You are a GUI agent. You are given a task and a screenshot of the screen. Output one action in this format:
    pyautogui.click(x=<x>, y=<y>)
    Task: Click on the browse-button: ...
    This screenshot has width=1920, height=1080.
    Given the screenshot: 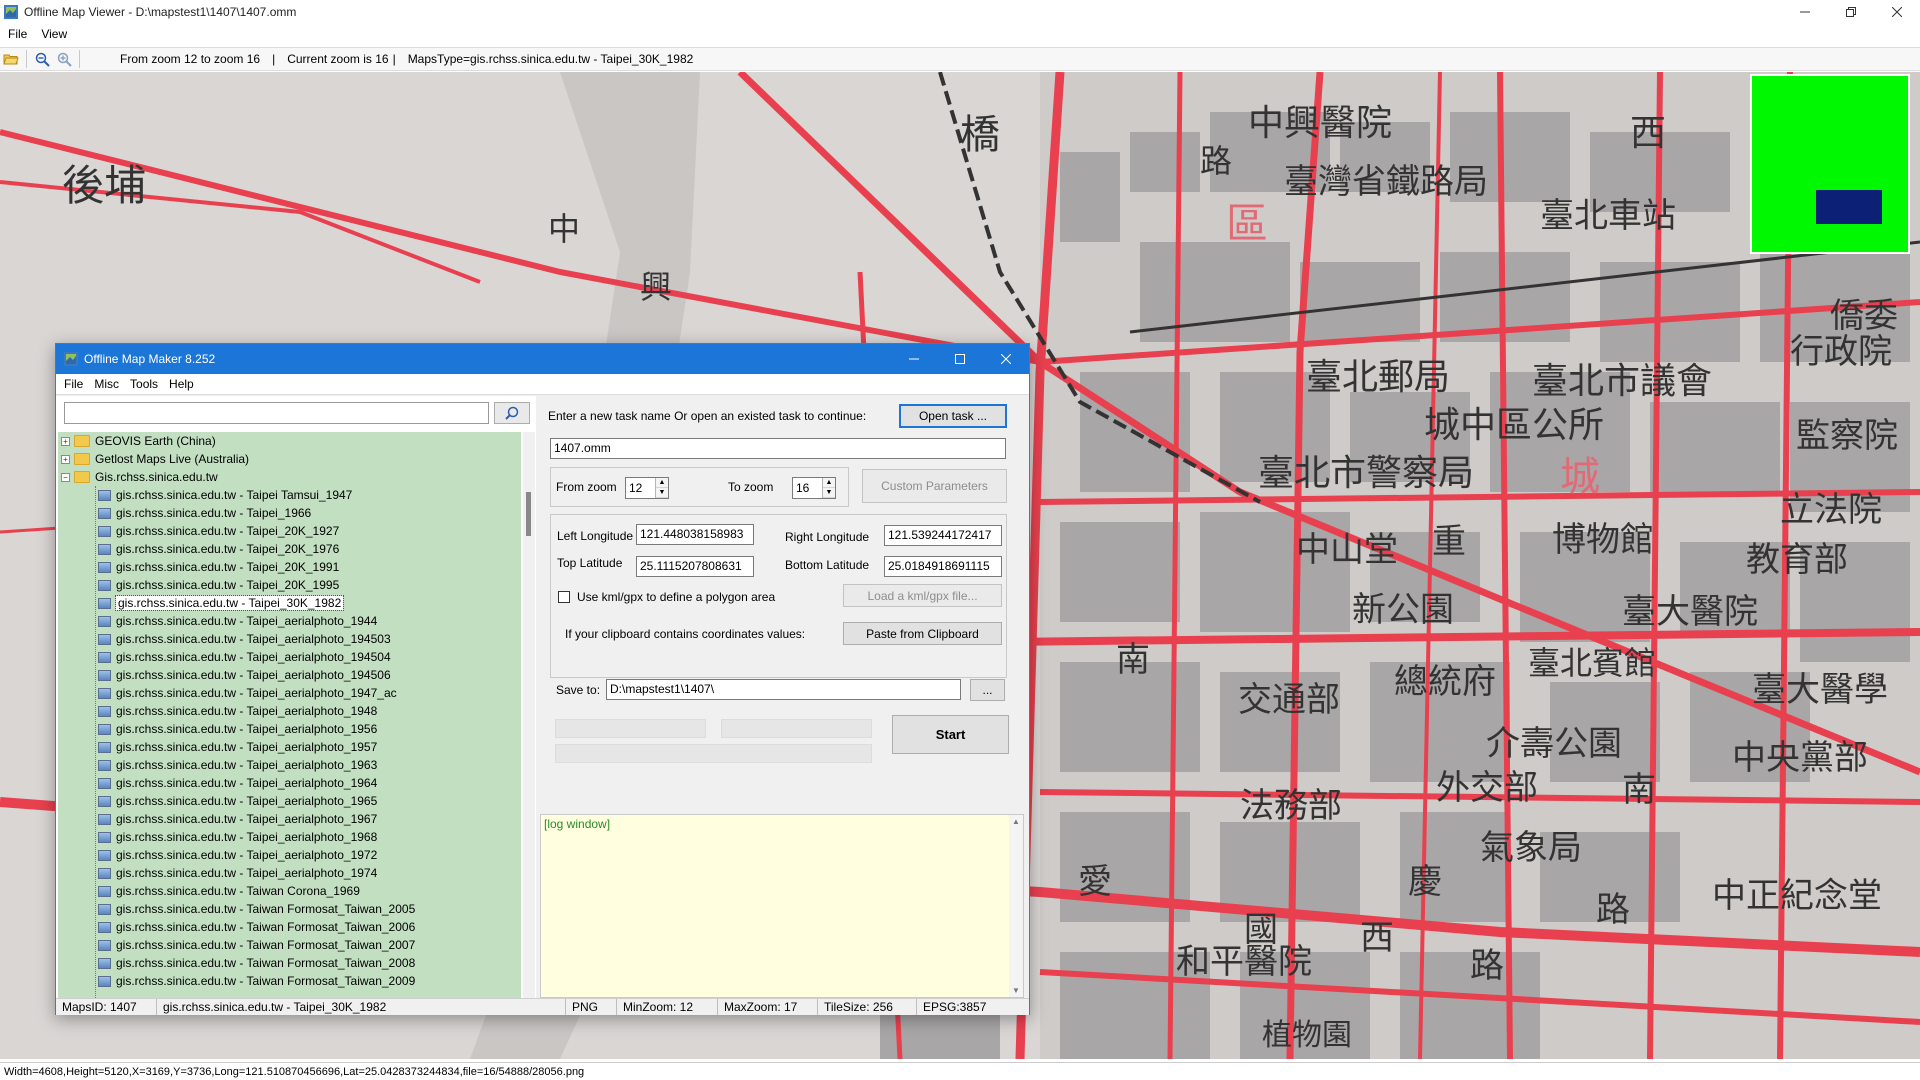 What is the action you would take?
    pyautogui.click(x=987, y=690)
    